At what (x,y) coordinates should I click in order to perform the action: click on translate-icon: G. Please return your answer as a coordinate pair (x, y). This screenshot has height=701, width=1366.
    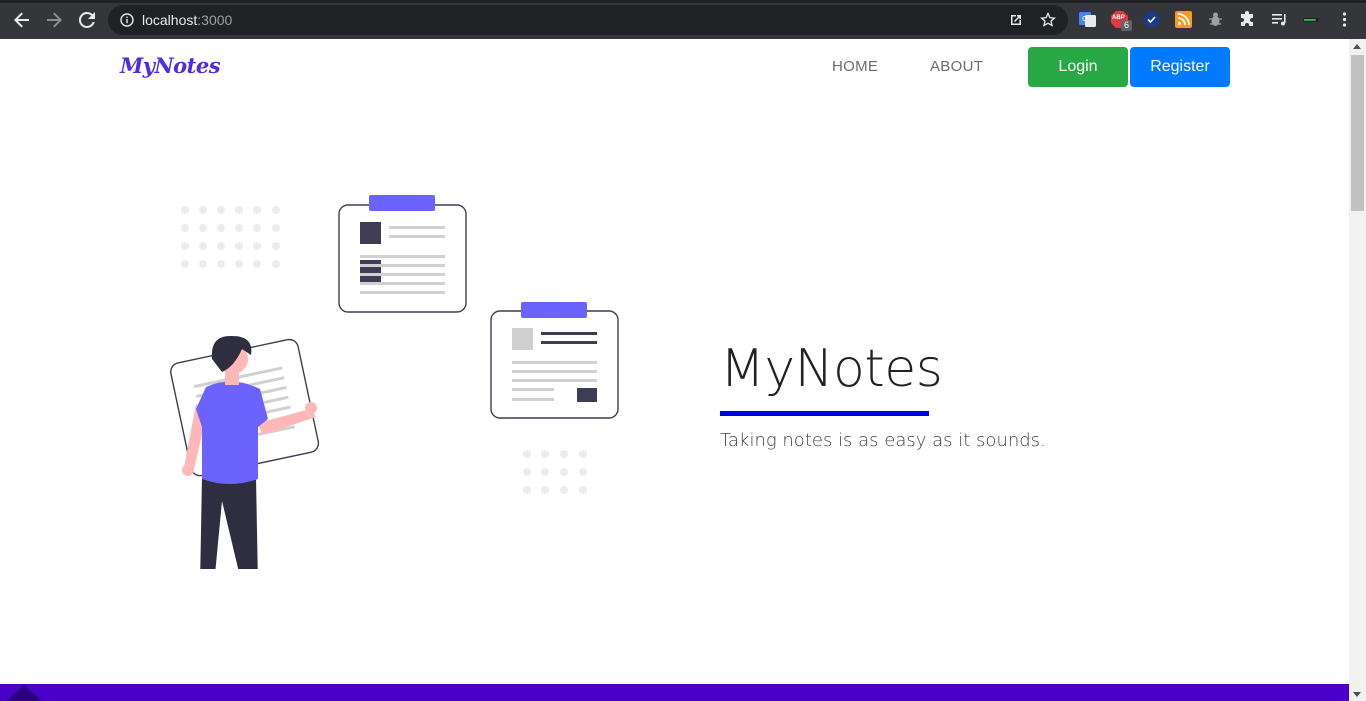
    Looking at the image, I should click on (1087, 19).